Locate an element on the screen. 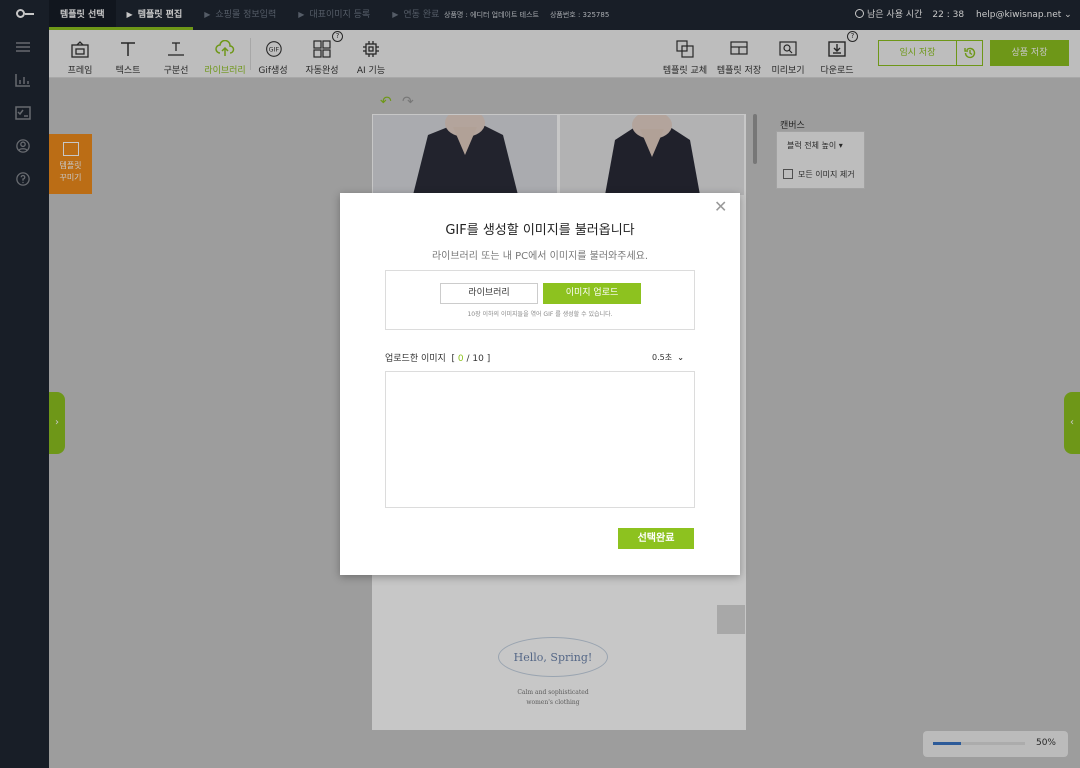  max-count: 10 is located at coordinates (478, 359).